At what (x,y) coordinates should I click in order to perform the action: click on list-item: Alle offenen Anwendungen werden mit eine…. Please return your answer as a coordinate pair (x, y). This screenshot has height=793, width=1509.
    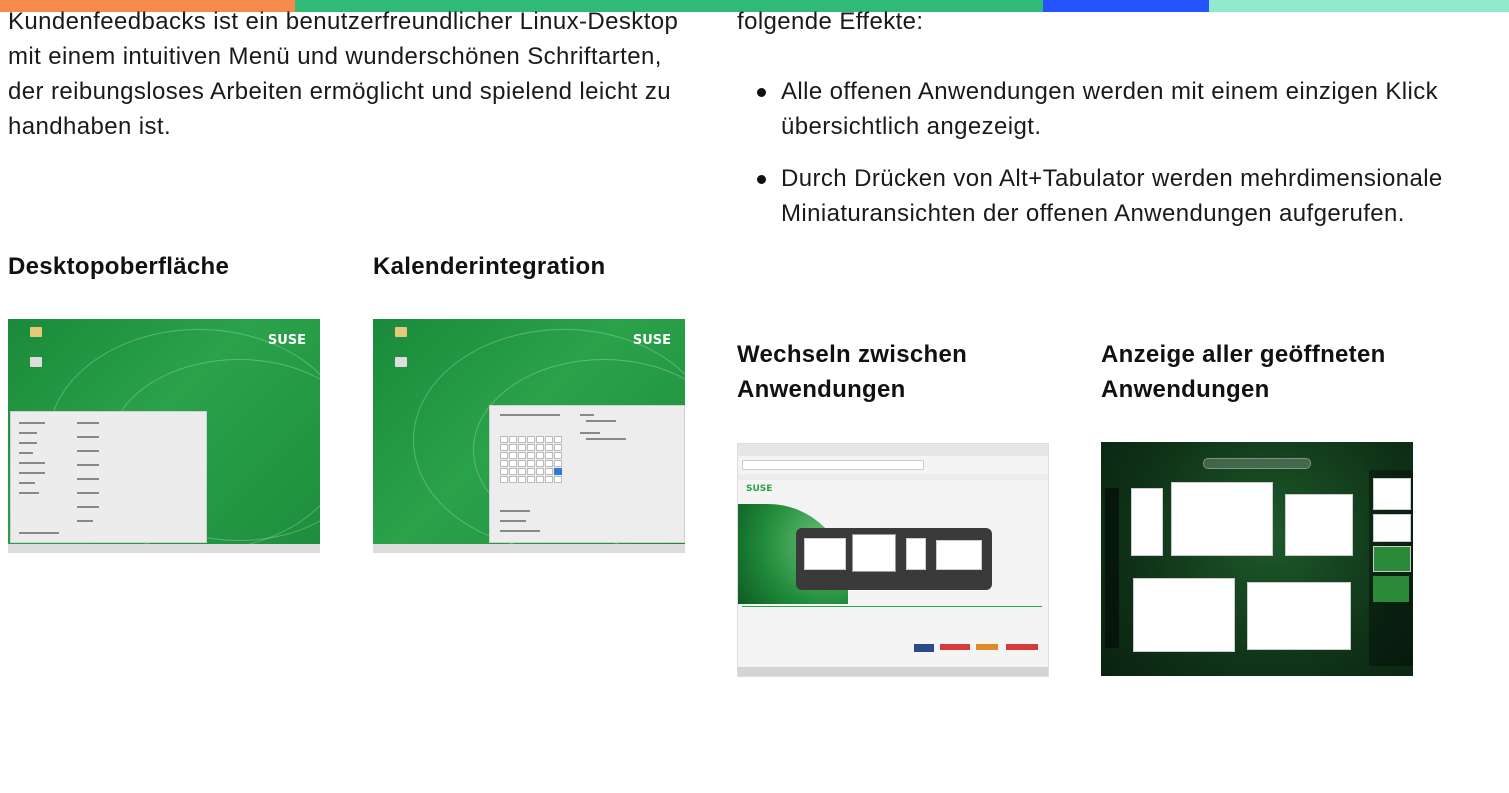
    Looking at the image, I should click on (1133, 109).